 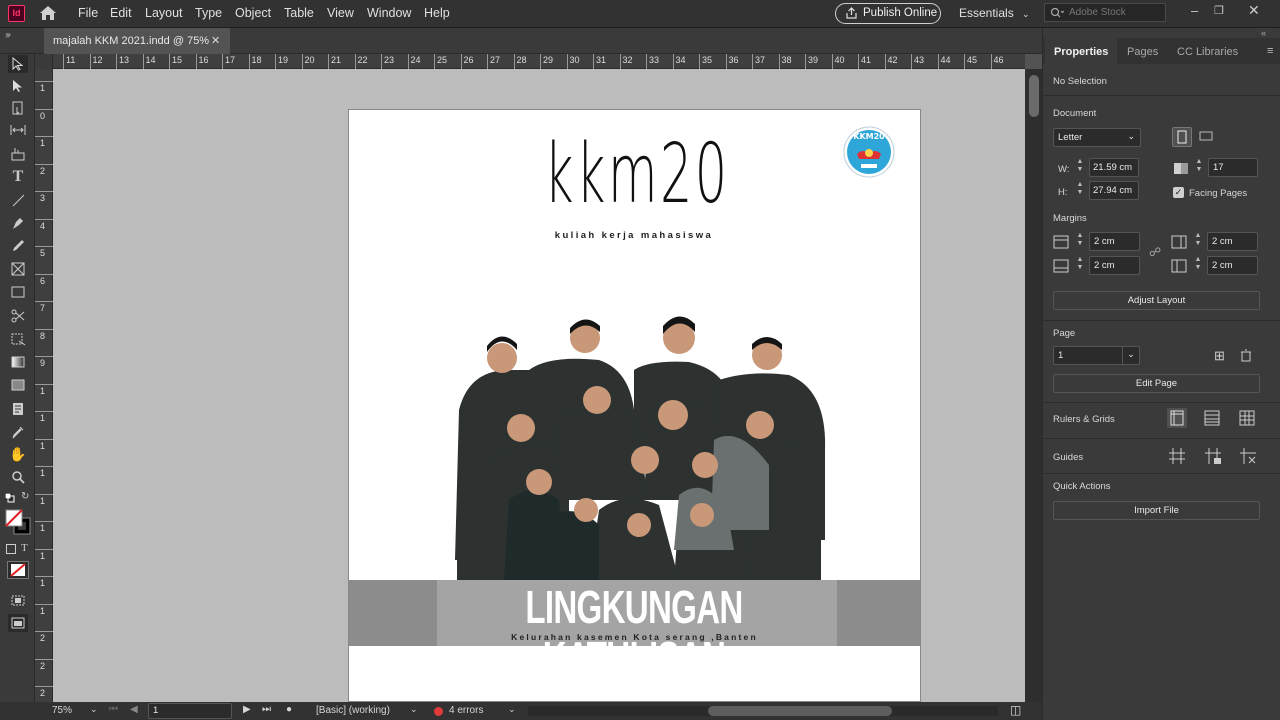 What do you see at coordinates (1156, 383) in the screenshot?
I see `edit-page-button: Edit Page` at bounding box center [1156, 383].